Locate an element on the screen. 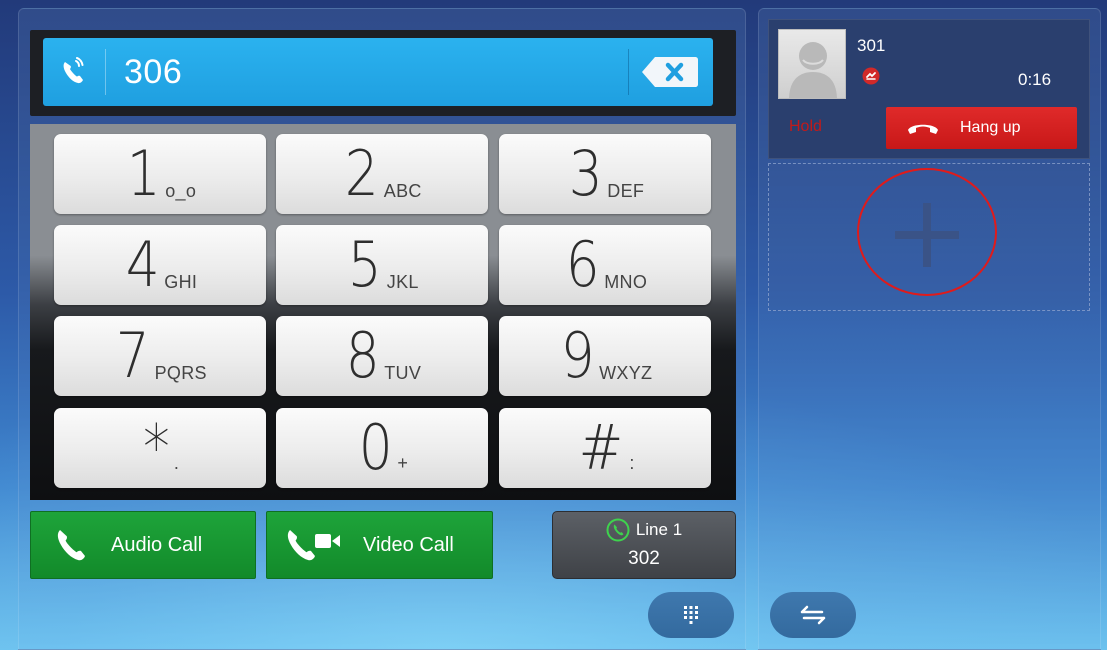  dial-number: 306 is located at coordinates (367, 72).